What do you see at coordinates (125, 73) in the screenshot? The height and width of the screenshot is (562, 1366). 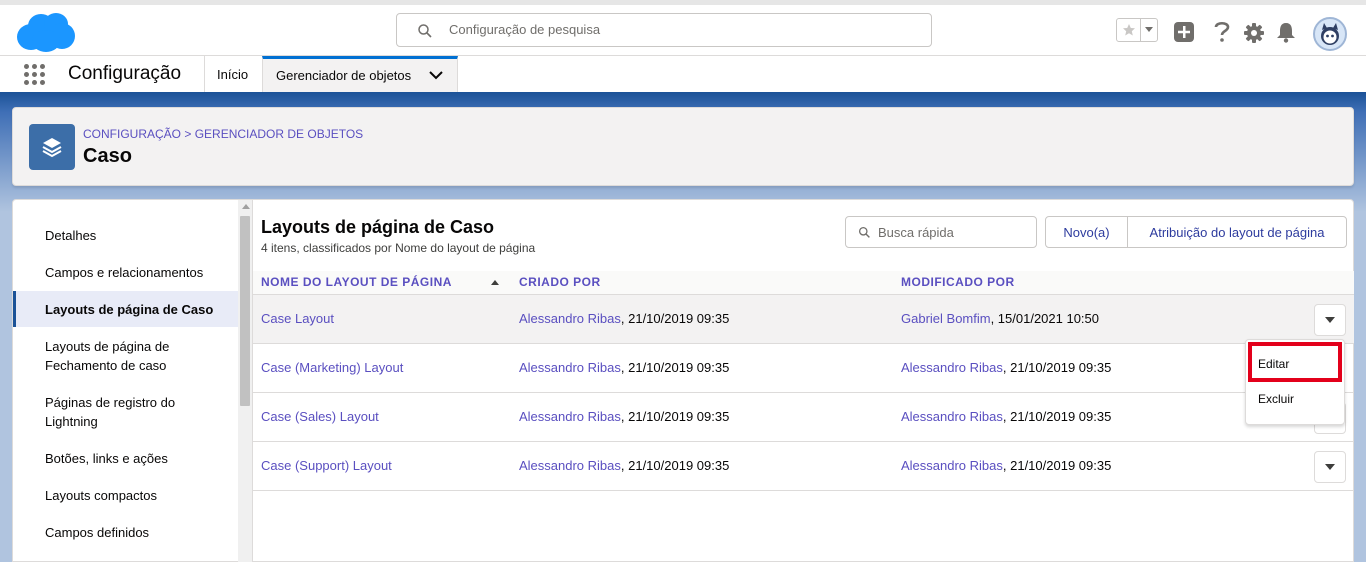 I see `app-name: Configuração` at bounding box center [125, 73].